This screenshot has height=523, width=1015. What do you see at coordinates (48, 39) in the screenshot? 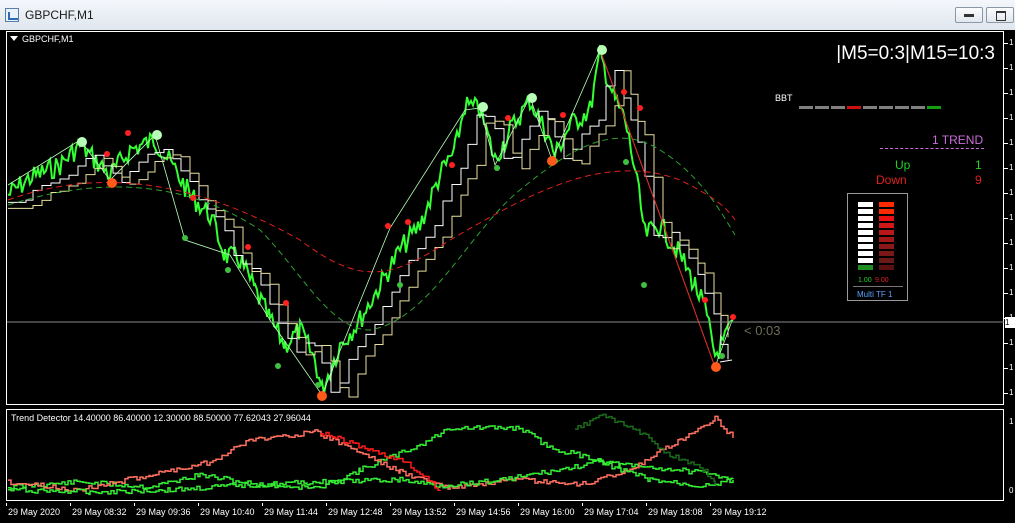
I see `symbol-text: GBPCHF,M1` at bounding box center [48, 39].